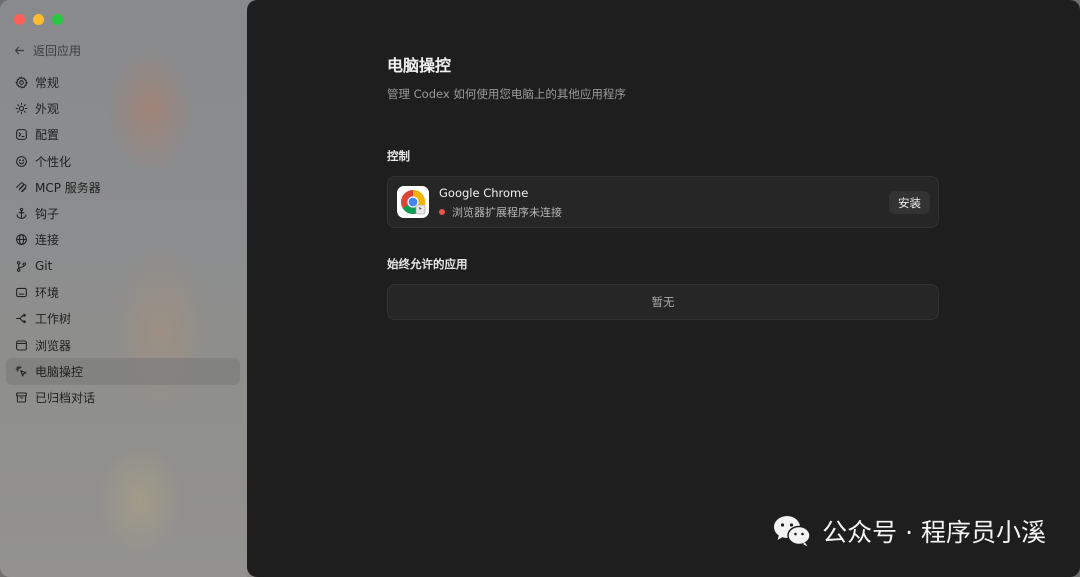 This screenshot has width=1080, height=577. Describe the element at coordinates (44, 266) in the screenshot. I see `sidebar-item-label: Git` at that location.